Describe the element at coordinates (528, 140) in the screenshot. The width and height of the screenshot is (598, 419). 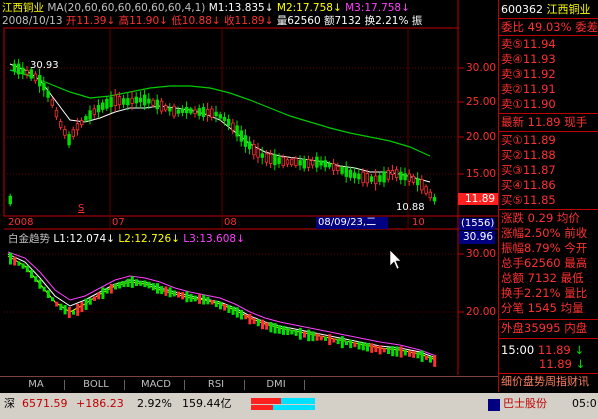
I see `buy-row: 买①11.89` at that location.